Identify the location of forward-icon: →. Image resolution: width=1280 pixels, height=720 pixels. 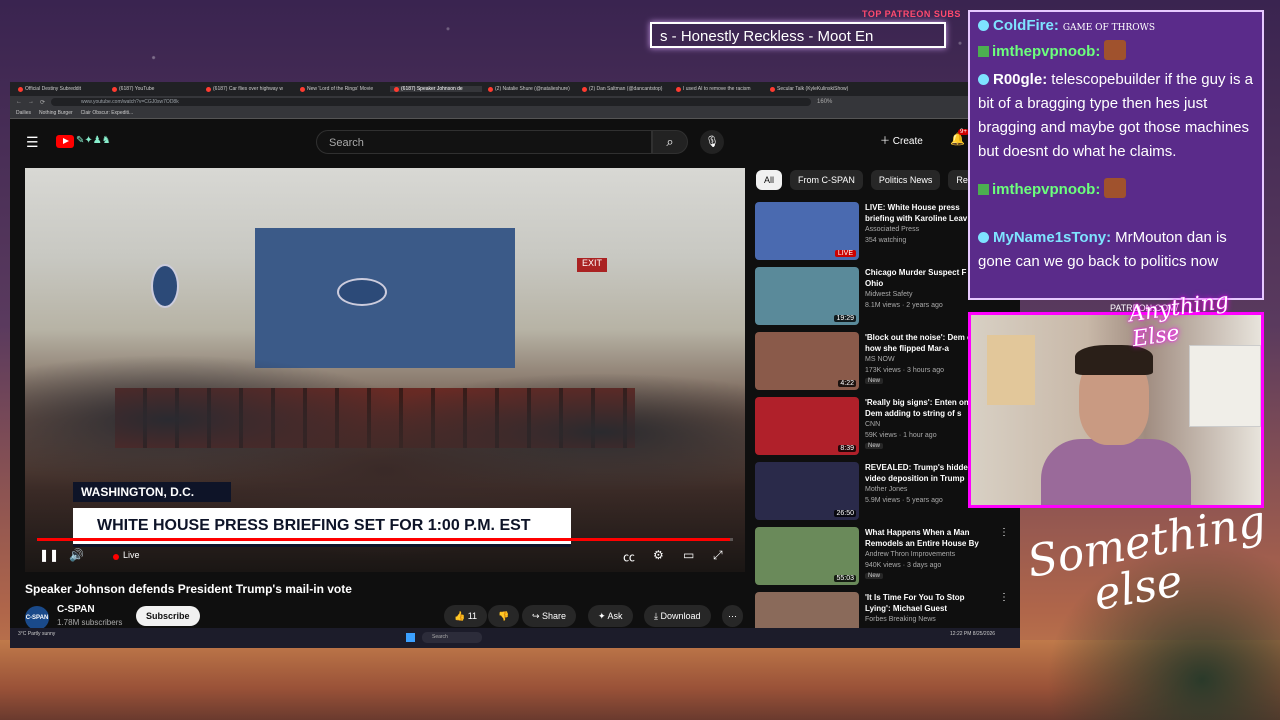
(31, 102).